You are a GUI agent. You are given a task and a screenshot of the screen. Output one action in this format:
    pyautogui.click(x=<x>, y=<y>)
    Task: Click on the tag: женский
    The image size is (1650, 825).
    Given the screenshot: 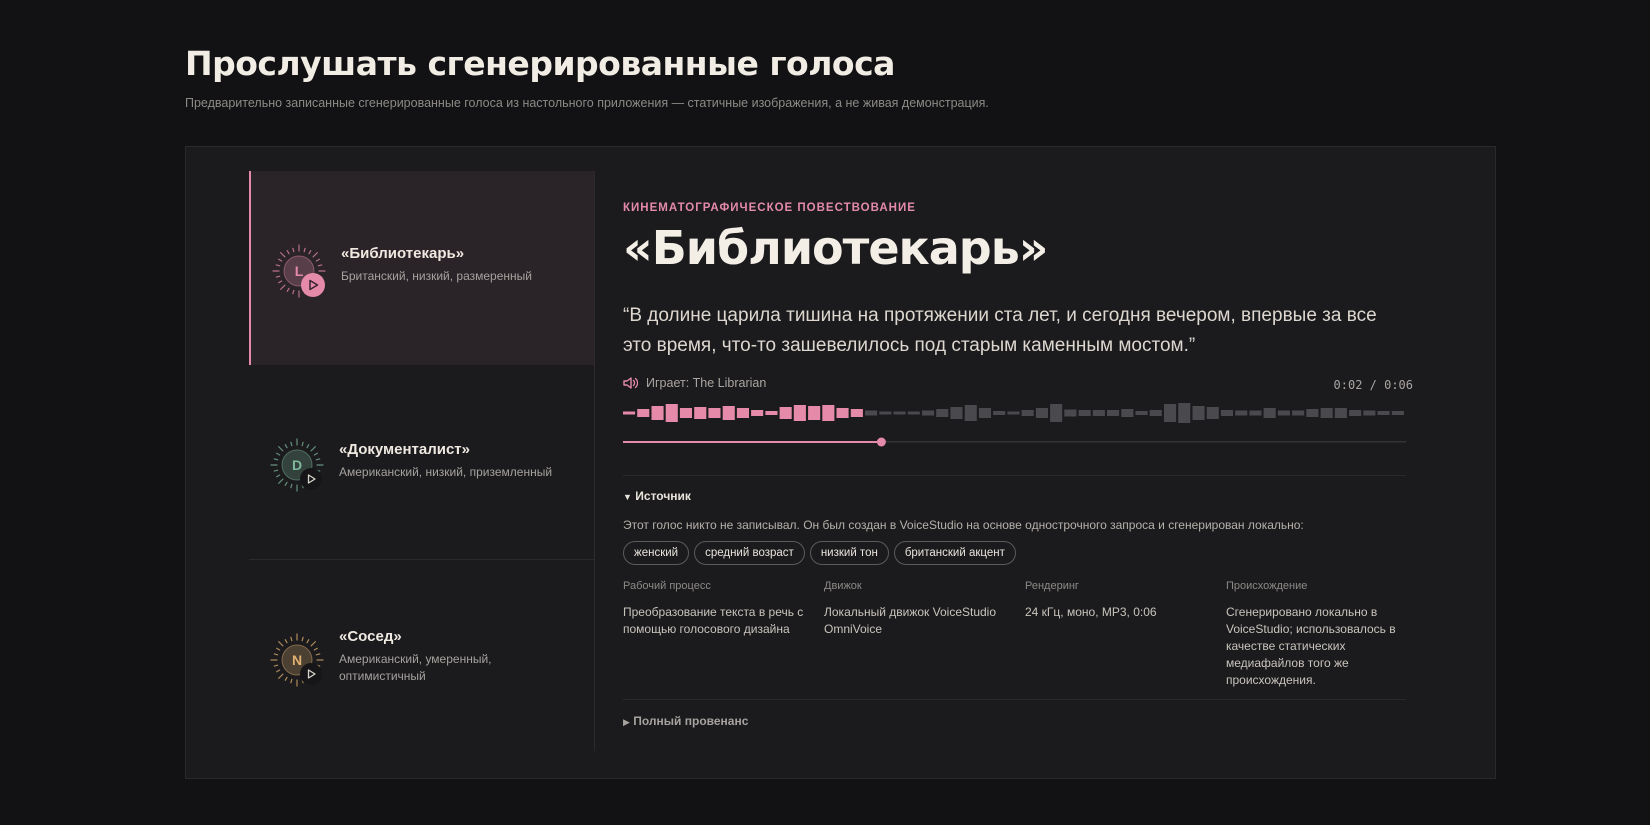 What is the action you would take?
    pyautogui.click(x=656, y=553)
    